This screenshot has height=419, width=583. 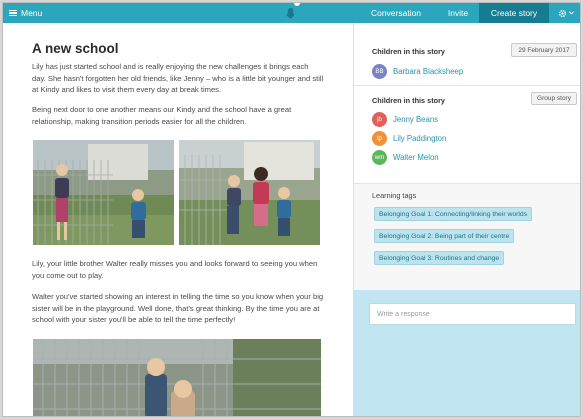 What do you see at coordinates (379, 138) in the screenshot?
I see `avatar: lp` at bounding box center [379, 138].